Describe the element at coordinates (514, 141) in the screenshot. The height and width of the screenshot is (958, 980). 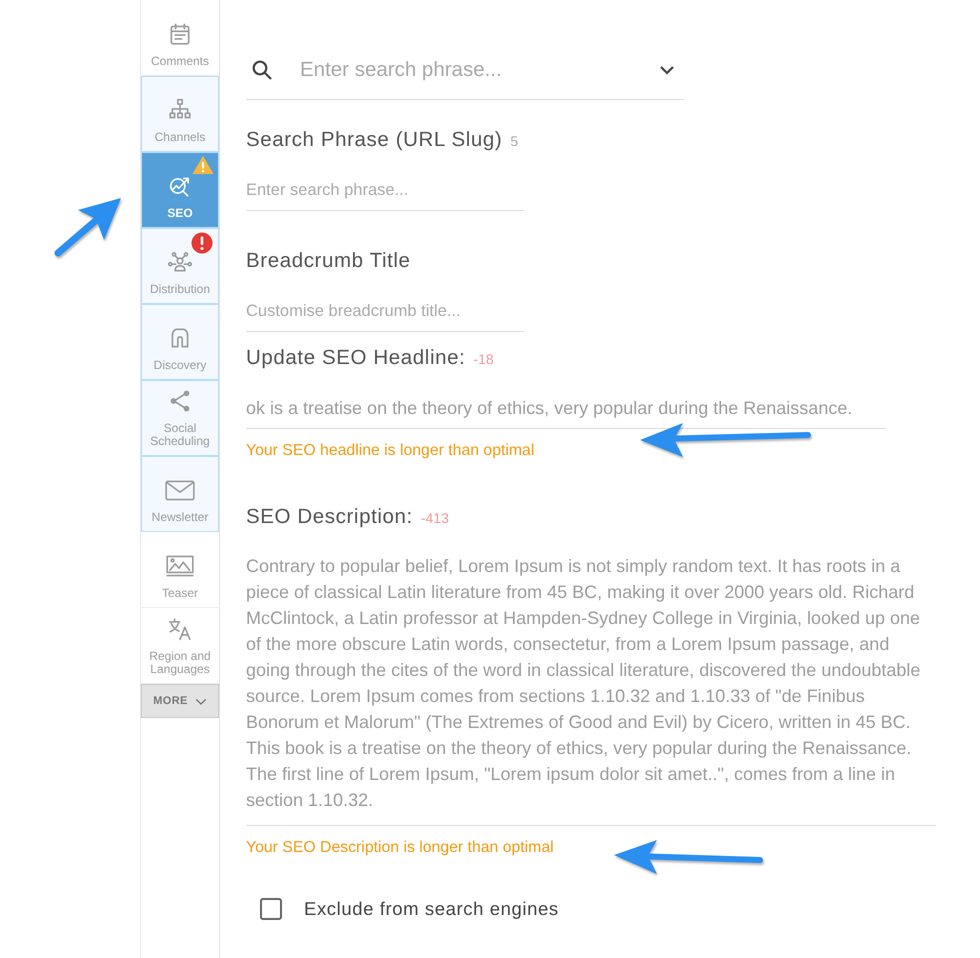
I see `character-count: 5` at that location.